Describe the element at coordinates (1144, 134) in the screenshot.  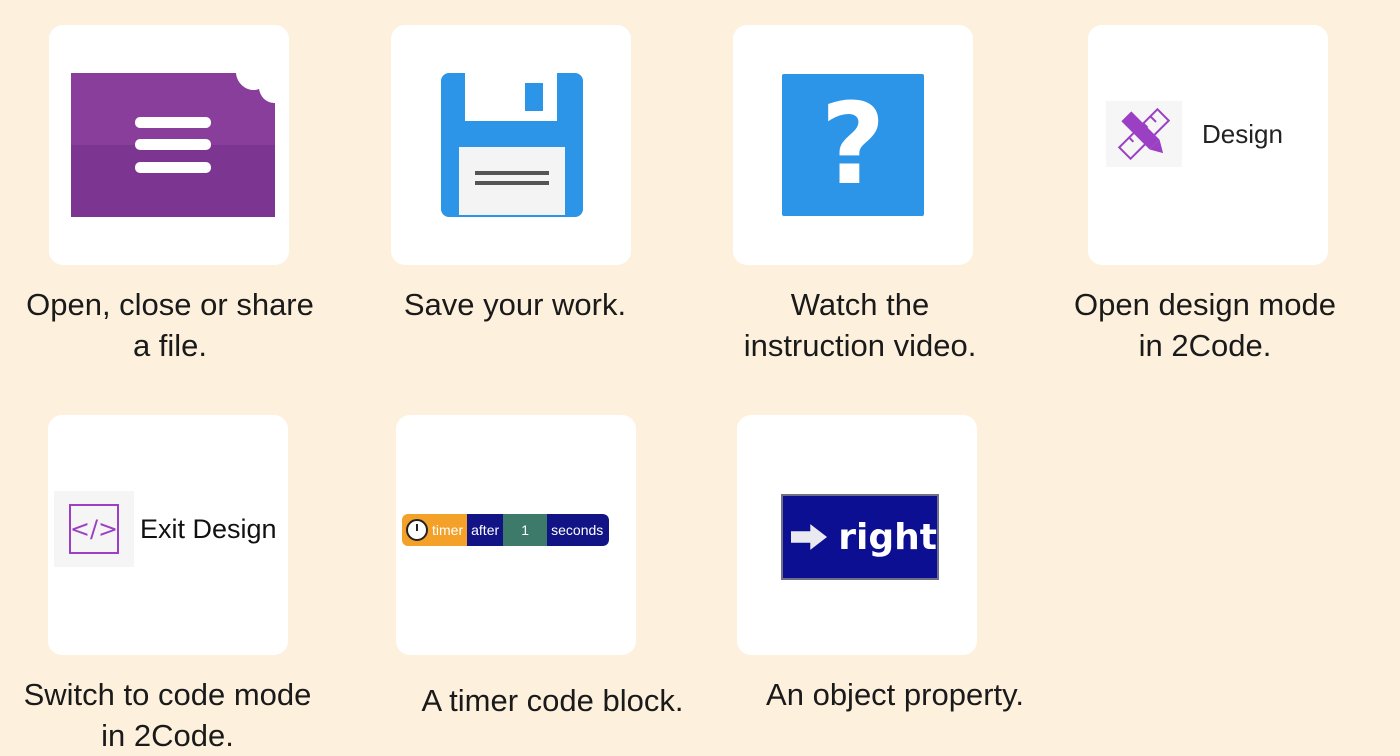
I see `design-pencil-ruler-icon` at that location.